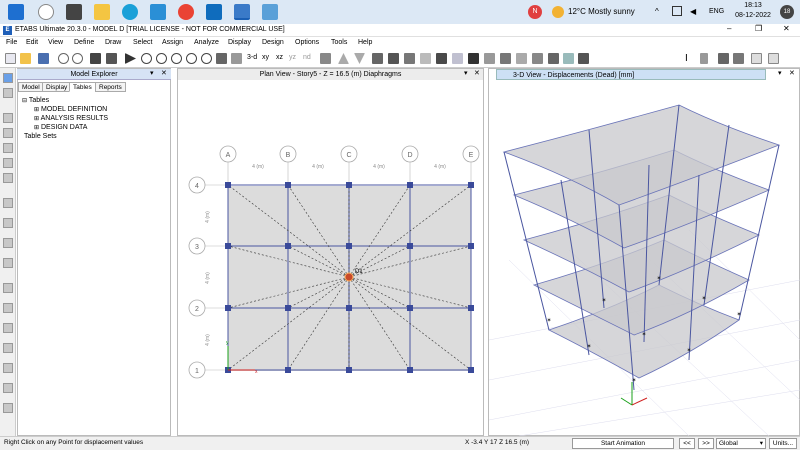  Describe the element at coordinates (753, 15) in the screenshot. I see `clock-date: 08-12-2022` at that location.